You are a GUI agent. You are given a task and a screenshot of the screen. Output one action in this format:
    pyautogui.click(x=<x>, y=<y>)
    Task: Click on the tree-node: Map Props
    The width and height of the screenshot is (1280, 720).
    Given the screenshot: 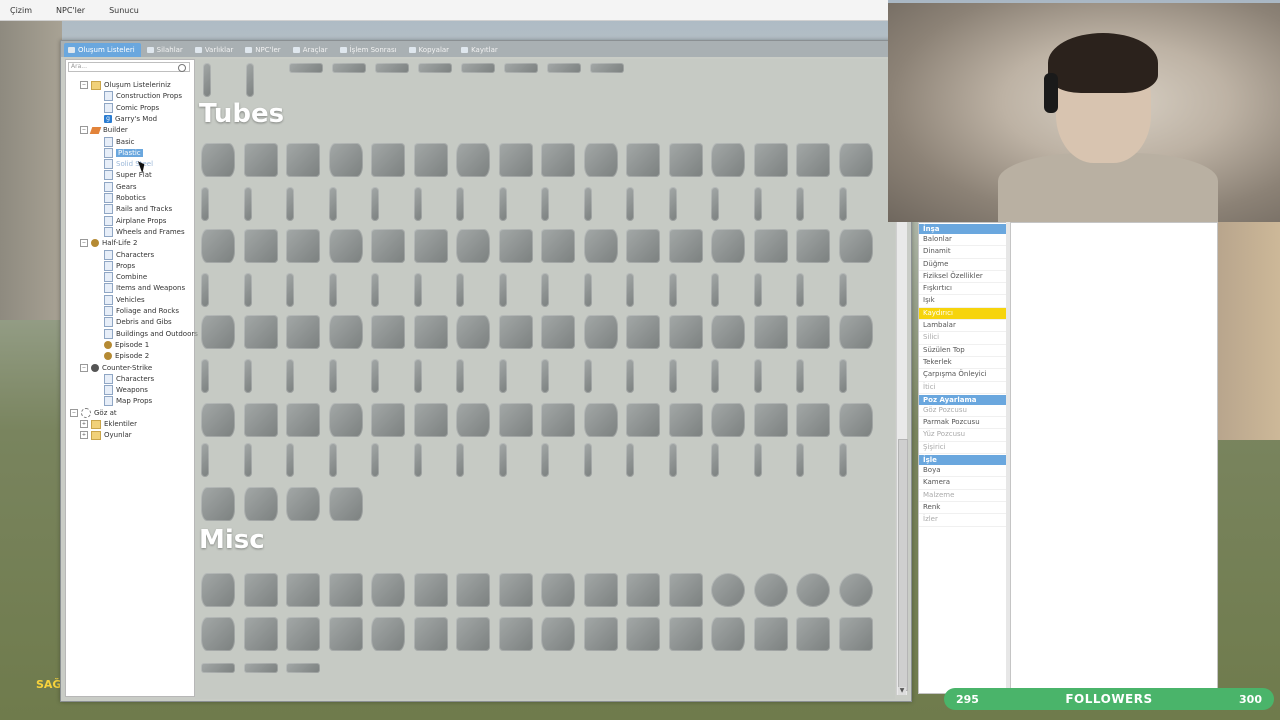 What is the action you would take?
    pyautogui.click(x=128, y=401)
    